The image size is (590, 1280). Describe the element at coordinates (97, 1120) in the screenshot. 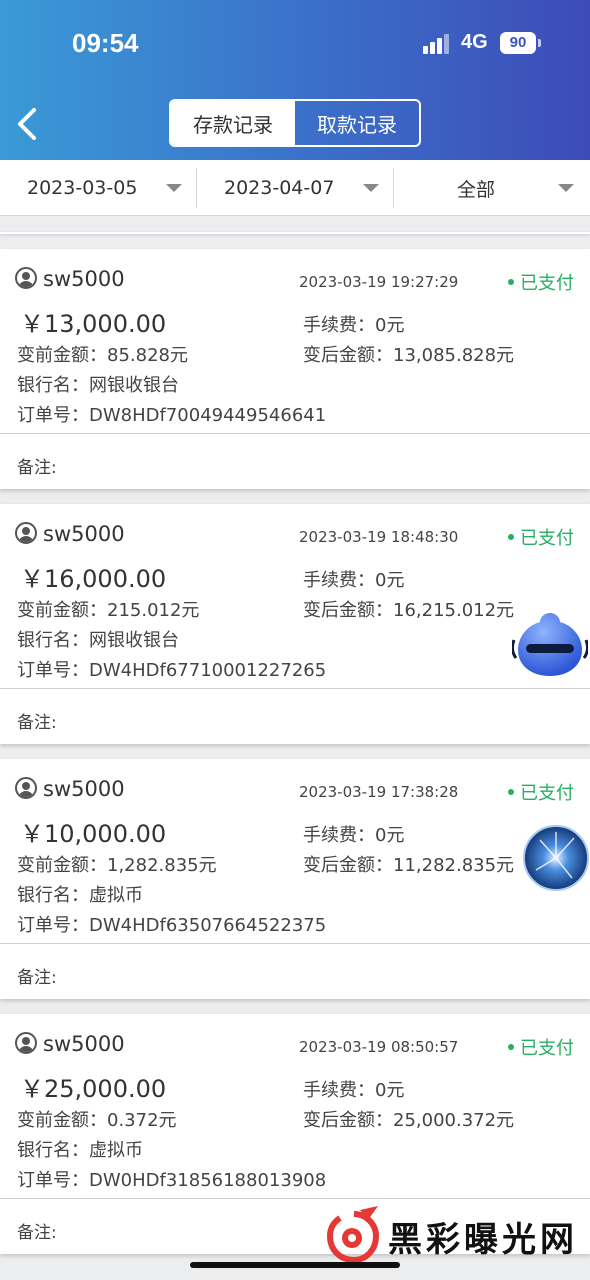

I see `balance-before: 变前金额：0.372元` at that location.